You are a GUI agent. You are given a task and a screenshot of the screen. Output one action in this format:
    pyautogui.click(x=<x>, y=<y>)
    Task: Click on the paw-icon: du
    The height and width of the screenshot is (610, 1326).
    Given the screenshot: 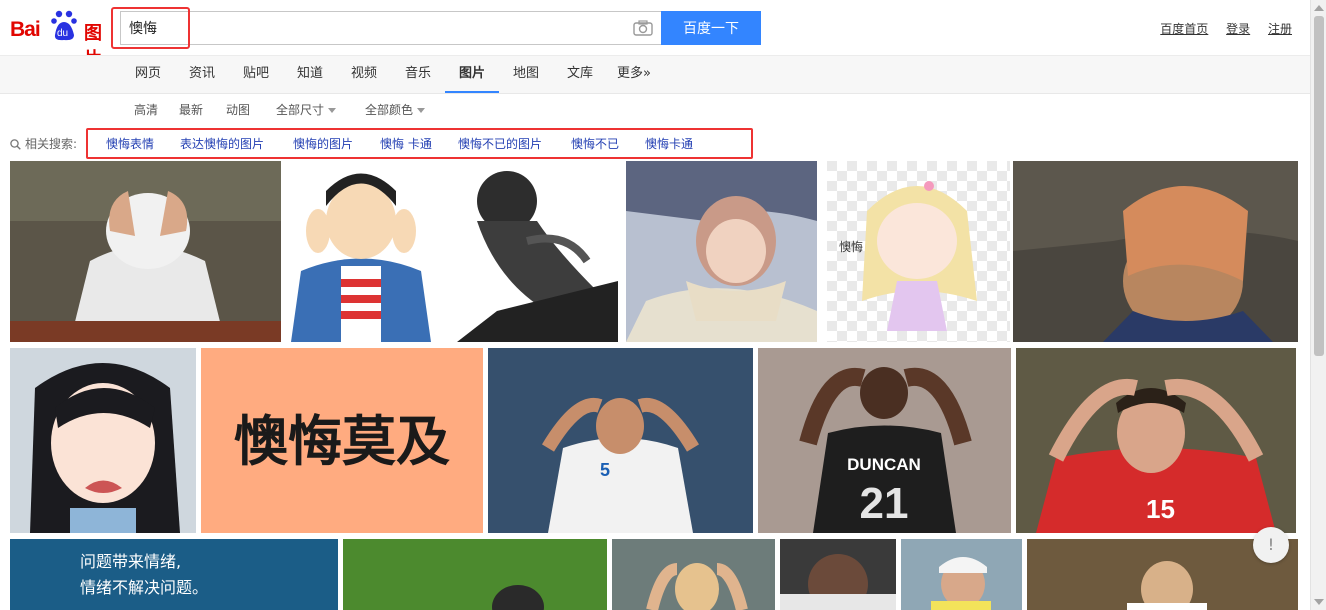 What is the action you would take?
    pyautogui.click(x=64, y=25)
    